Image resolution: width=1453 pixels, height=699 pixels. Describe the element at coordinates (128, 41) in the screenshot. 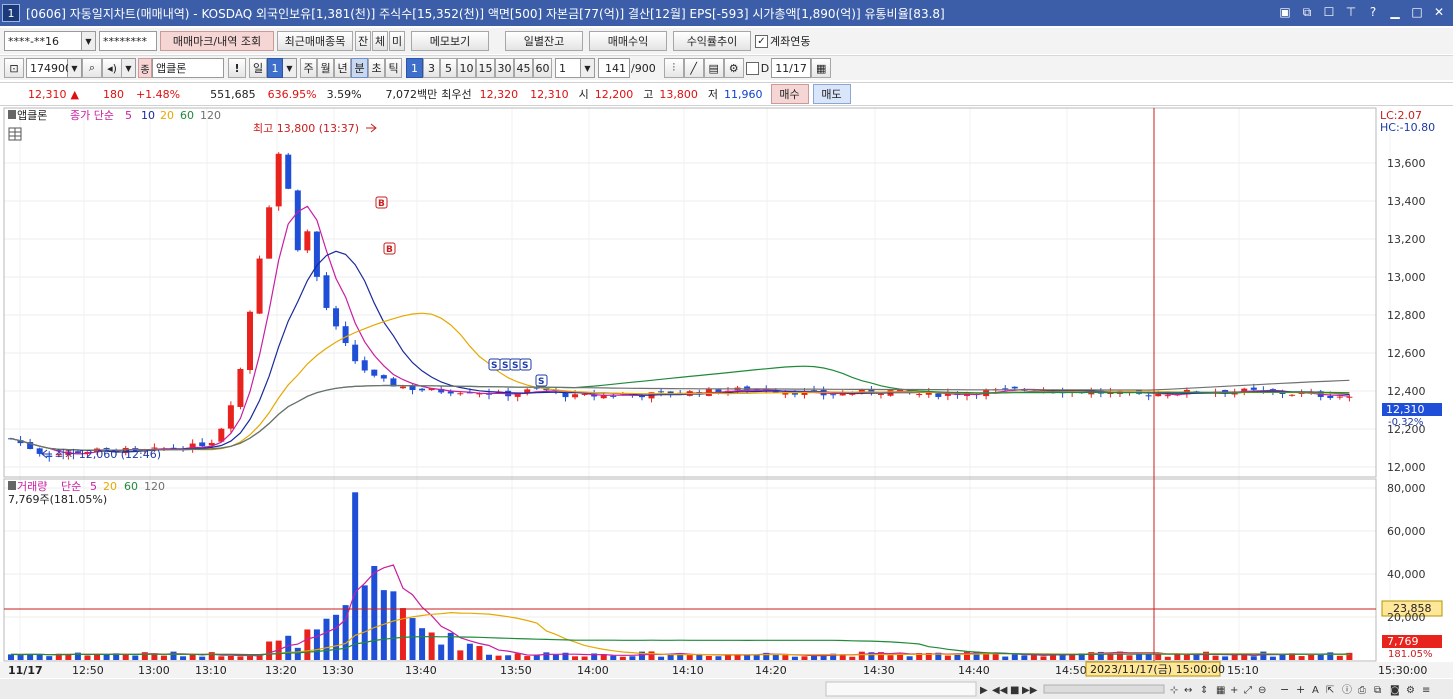

I see `password-input: ********` at that location.